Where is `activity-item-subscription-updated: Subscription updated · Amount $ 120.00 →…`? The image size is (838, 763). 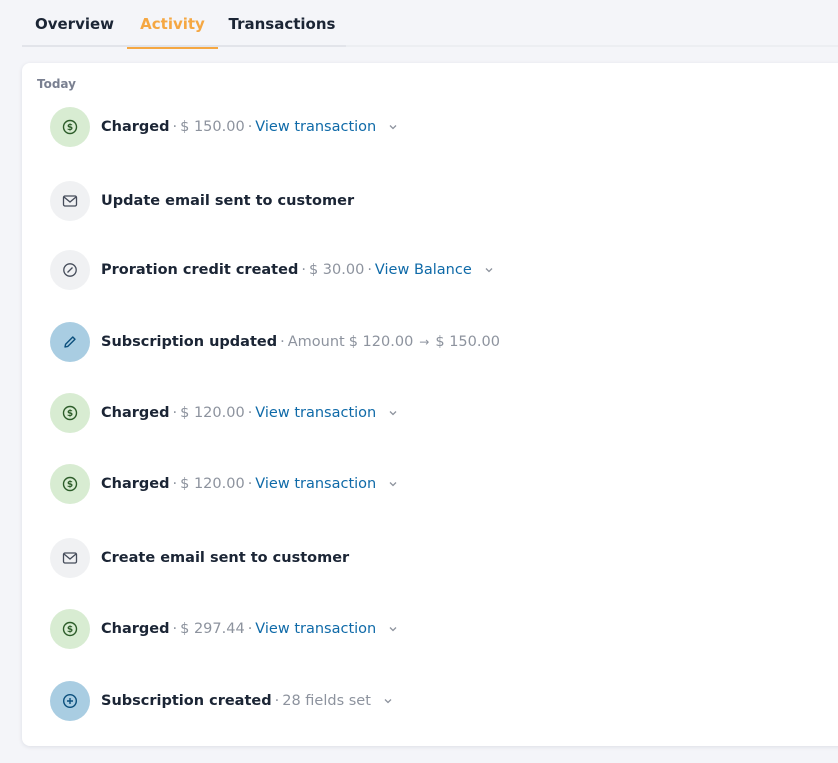 activity-item-subscription-updated: Subscription updated · Amount $ 120.00 →… is located at coordinates (275, 342).